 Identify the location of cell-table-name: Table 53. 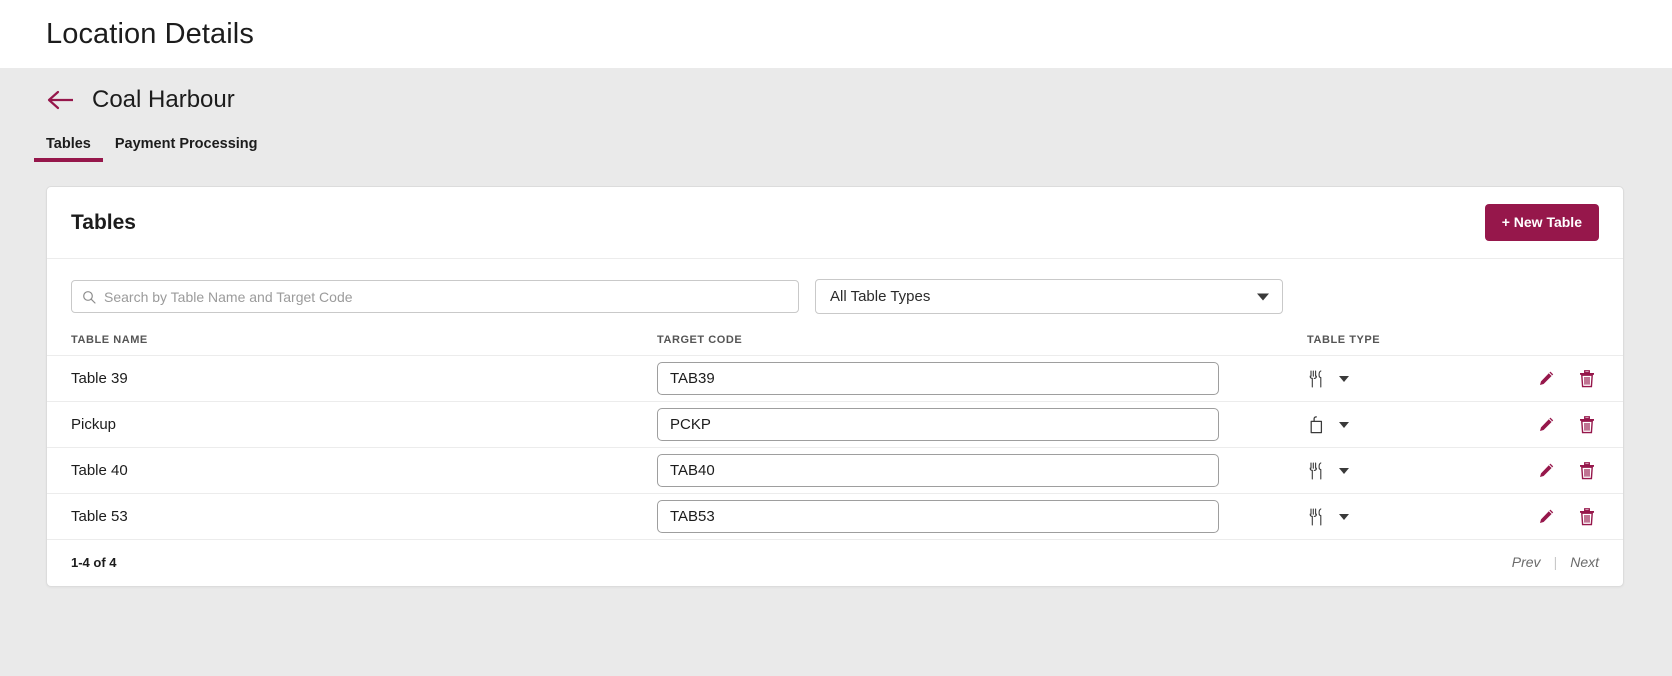
(352, 516).